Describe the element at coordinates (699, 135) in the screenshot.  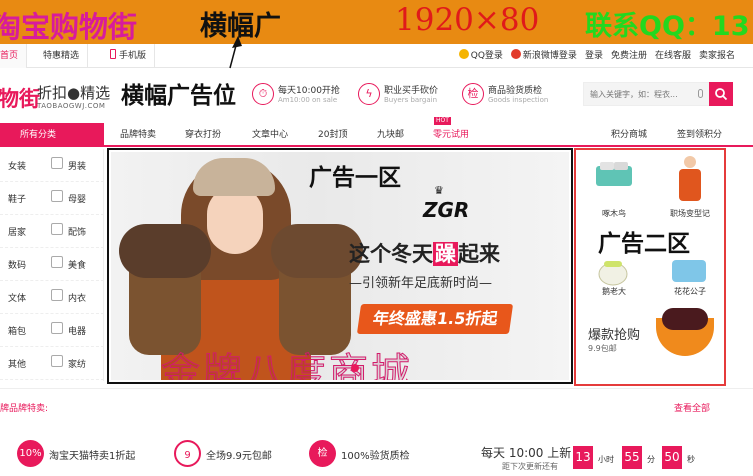
I see `nav-checkin: 签到领积分` at that location.